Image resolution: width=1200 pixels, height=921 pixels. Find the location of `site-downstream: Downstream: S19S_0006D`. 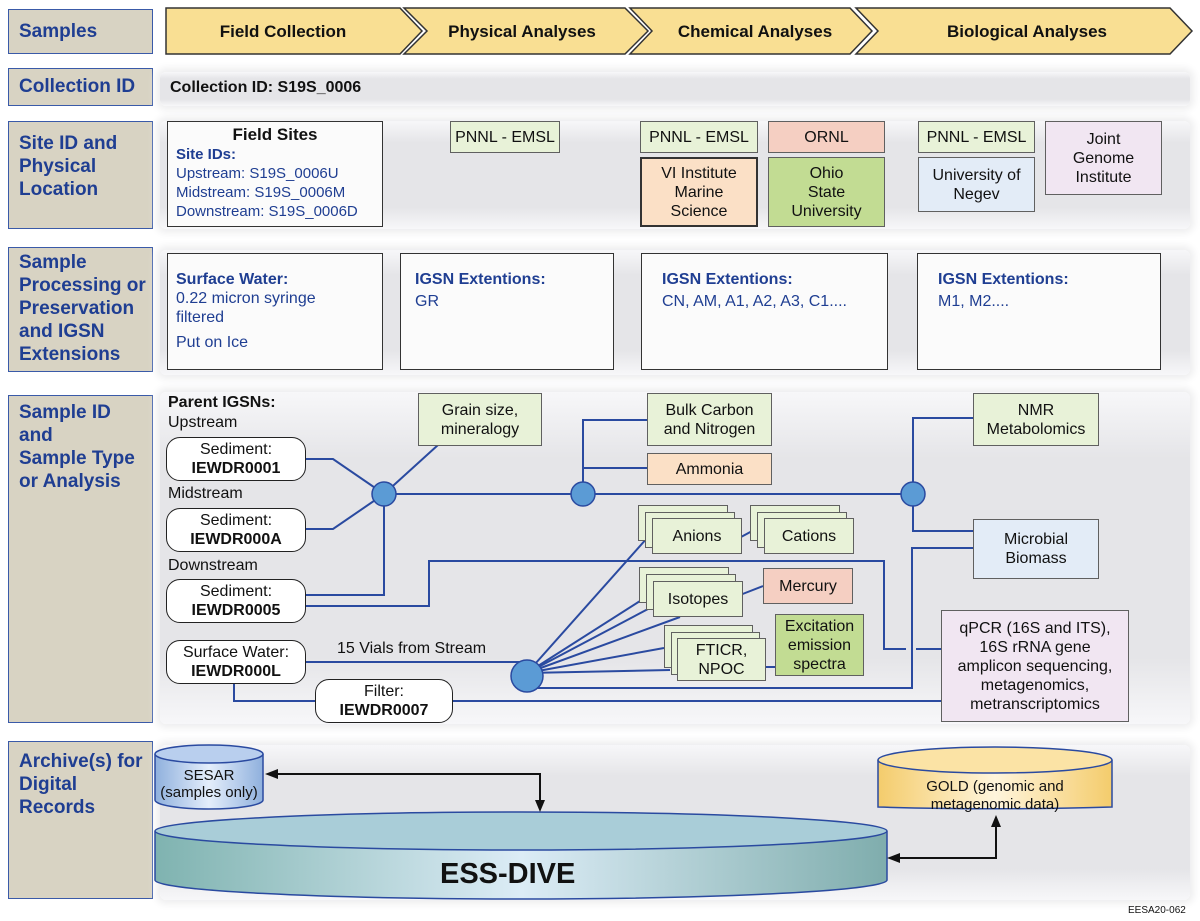

site-downstream: Downstream: S19S_0006D is located at coordinates (267, 211).